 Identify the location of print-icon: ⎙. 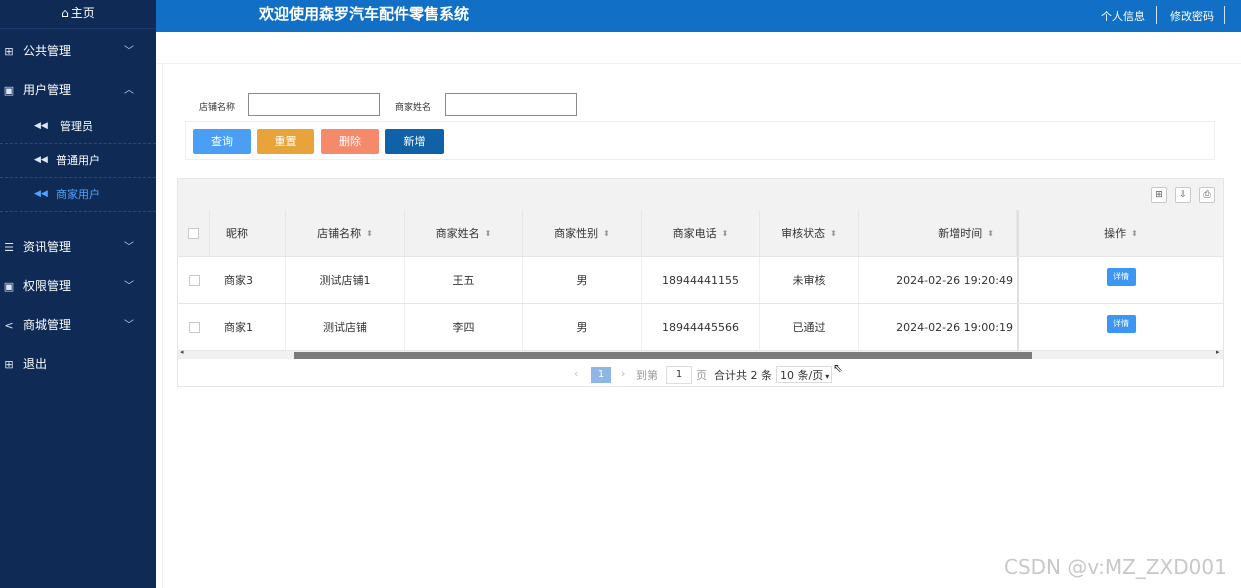
(1207, 195).